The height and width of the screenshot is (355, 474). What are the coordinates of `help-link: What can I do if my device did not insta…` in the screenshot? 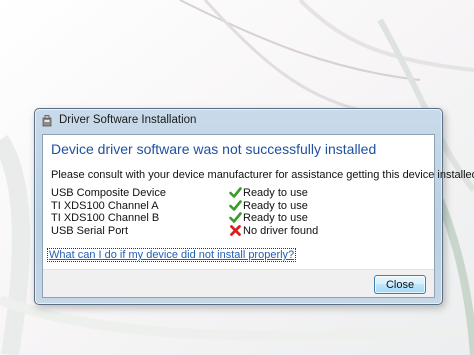 It's located at (171, 255).